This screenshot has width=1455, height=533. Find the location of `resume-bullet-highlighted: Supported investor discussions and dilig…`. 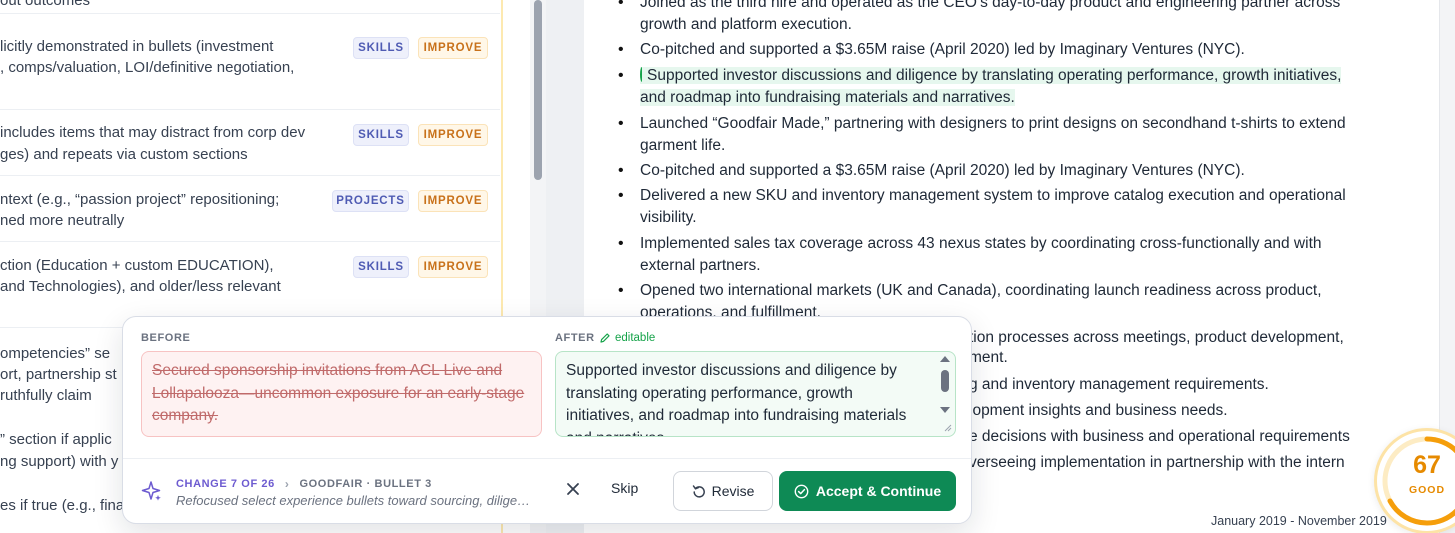

resume-bullet-highlighted: Supported investor discussions and dilig… is located at coordinates (1014, 87).